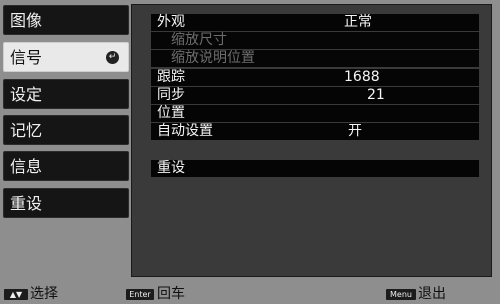 The width and height of the screenshot is (500, 304). I want to click on menu-item-reset: 重设, so click(66, 203).